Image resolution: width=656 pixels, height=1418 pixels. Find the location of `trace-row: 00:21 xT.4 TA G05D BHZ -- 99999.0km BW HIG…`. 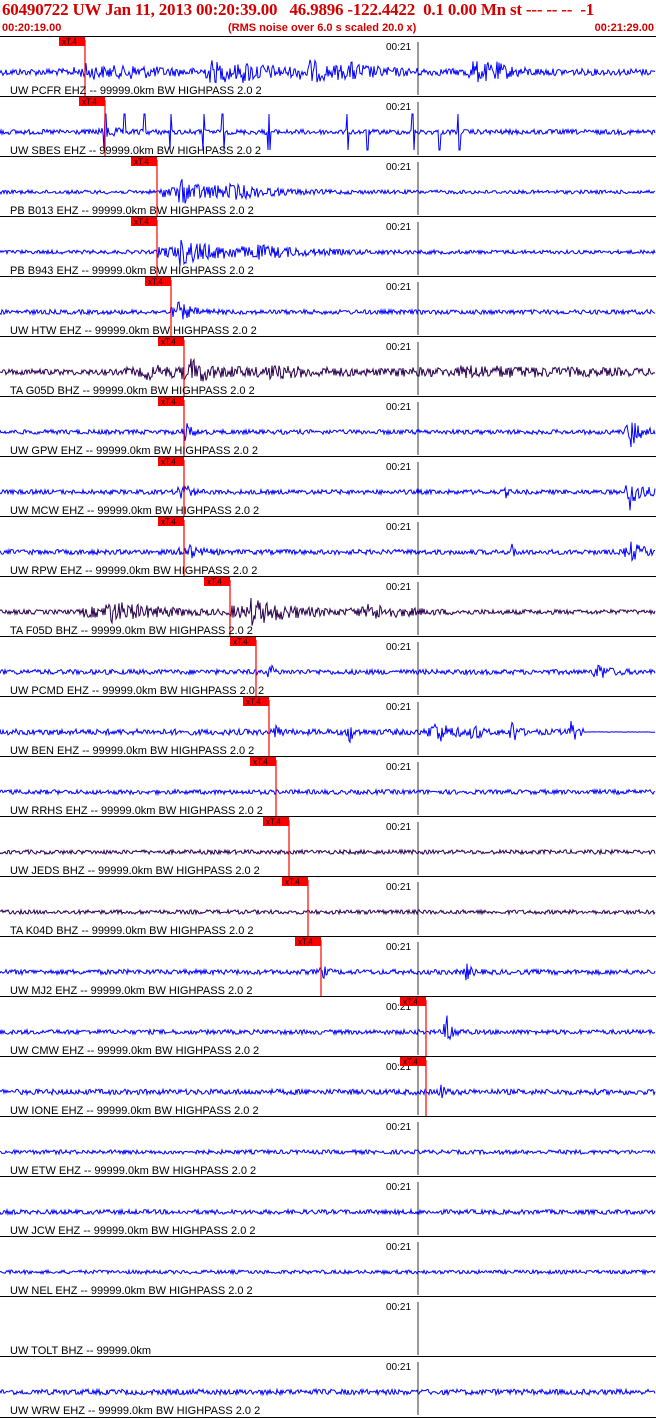

trace-row: 00:21 xT.4 TA G05D BHZ -- 99999.0km BW HIG… is located at coordinates (328, 366).